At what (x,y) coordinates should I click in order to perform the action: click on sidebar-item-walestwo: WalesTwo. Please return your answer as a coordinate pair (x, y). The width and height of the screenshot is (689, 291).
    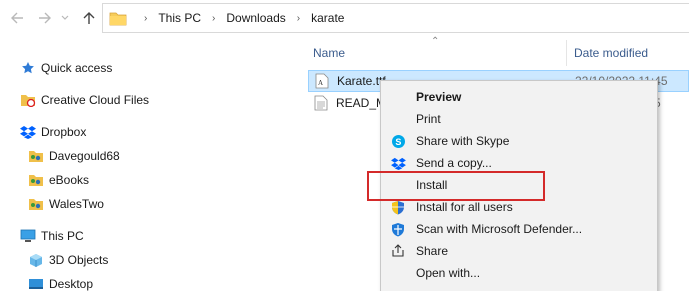
    Looking at the image, I should click on (66, 204).